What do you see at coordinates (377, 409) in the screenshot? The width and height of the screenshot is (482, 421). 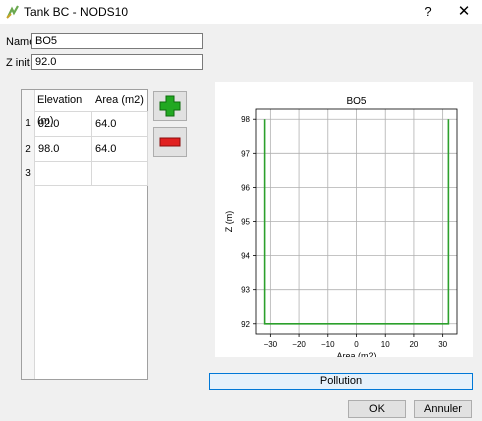 I see `ok-button: OK` at bounding box center [377, 409].